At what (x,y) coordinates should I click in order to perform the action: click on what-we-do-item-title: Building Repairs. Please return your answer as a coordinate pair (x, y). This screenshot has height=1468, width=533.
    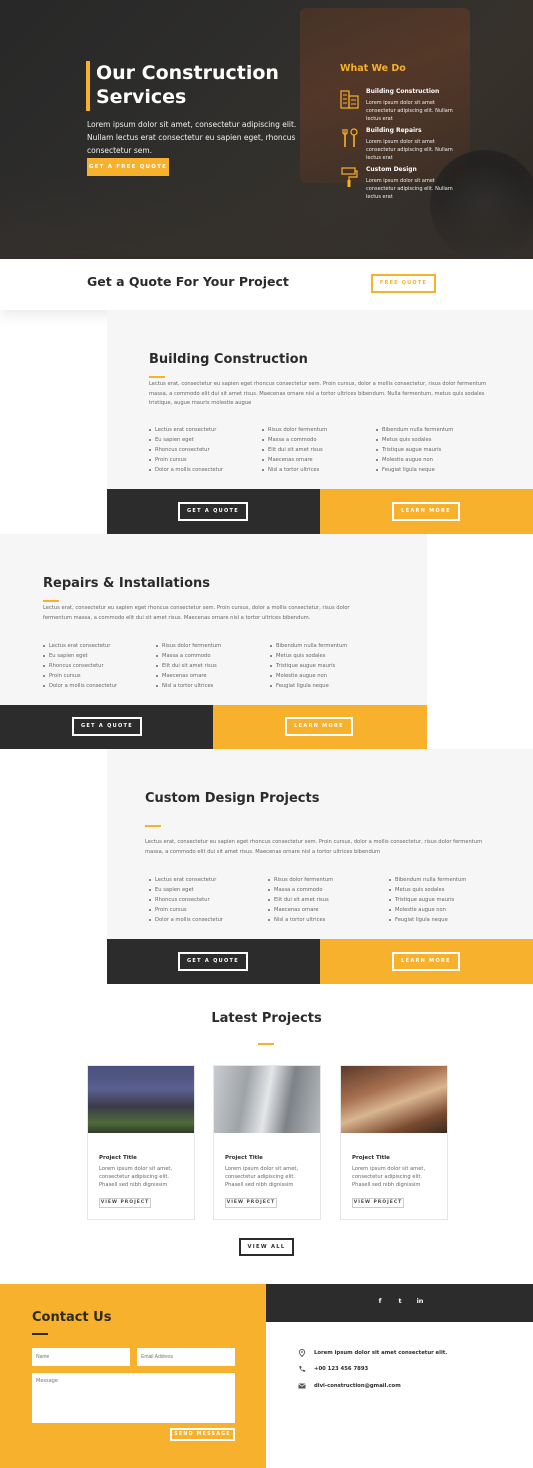
    Looking at the image, I should click on (394, 130).